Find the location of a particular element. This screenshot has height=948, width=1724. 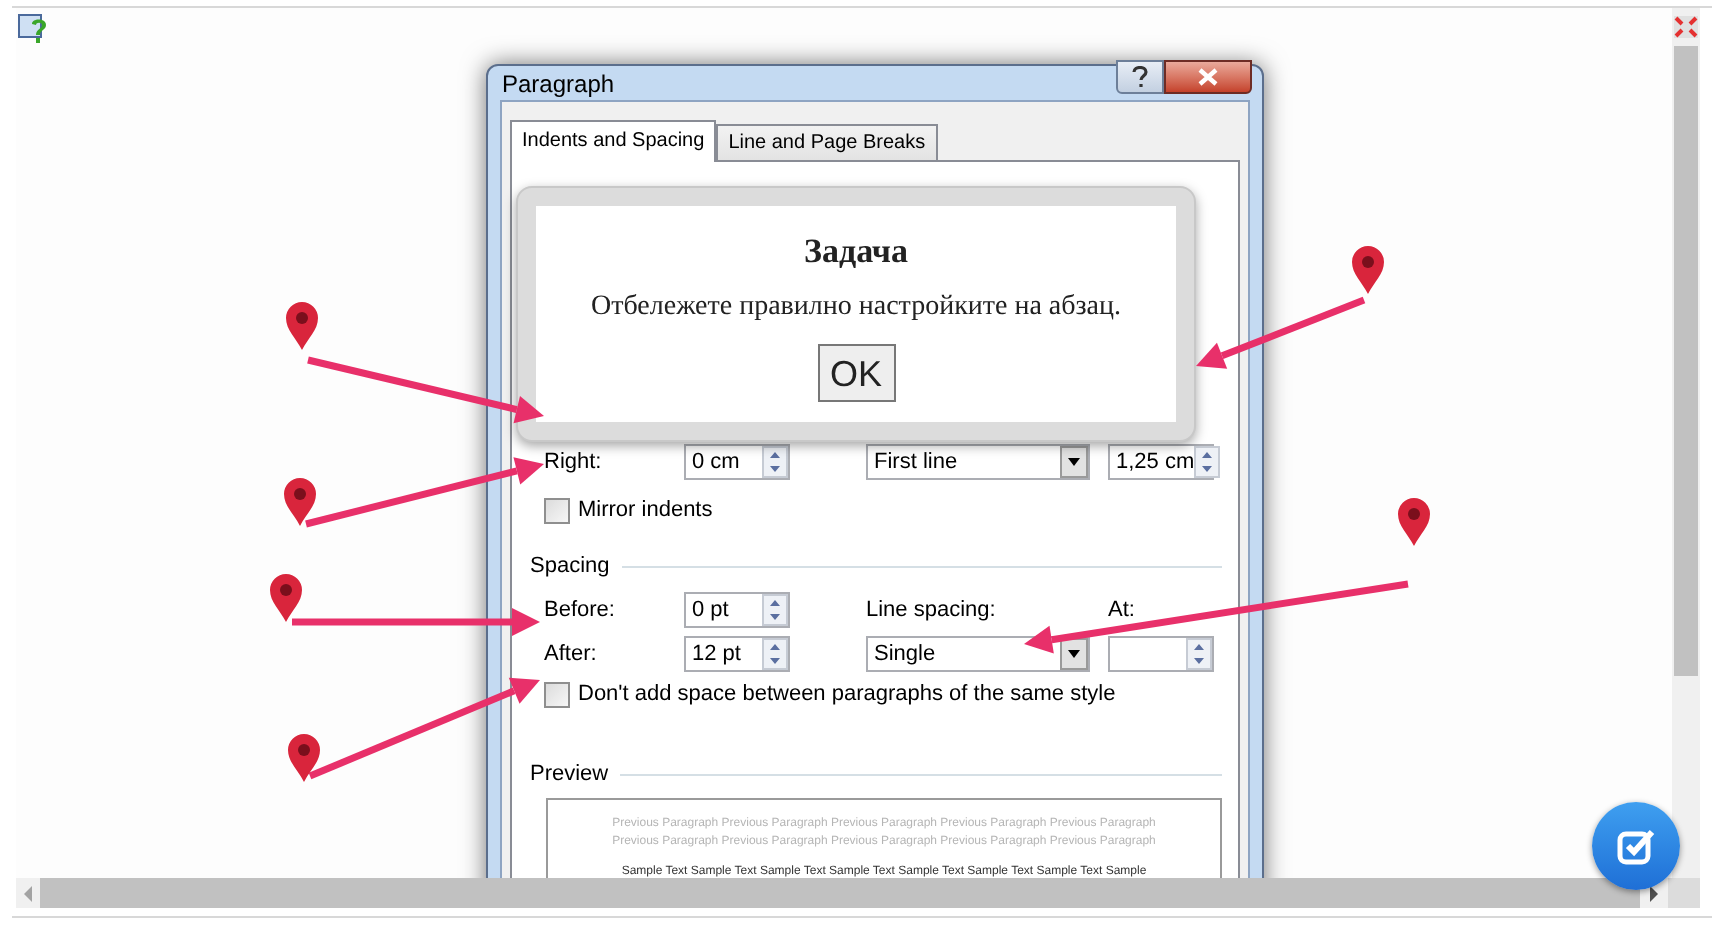

spin-field: 0 cm is located at coordinates (737, 462).